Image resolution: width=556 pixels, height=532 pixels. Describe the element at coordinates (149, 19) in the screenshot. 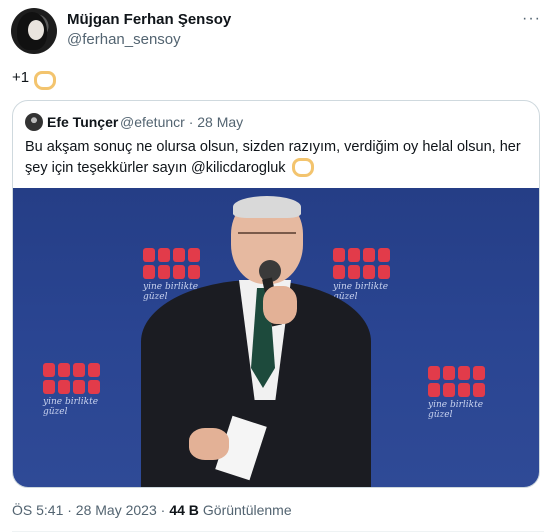

I see `author-name: Müjgan Ferhan Şensoy` at that location.